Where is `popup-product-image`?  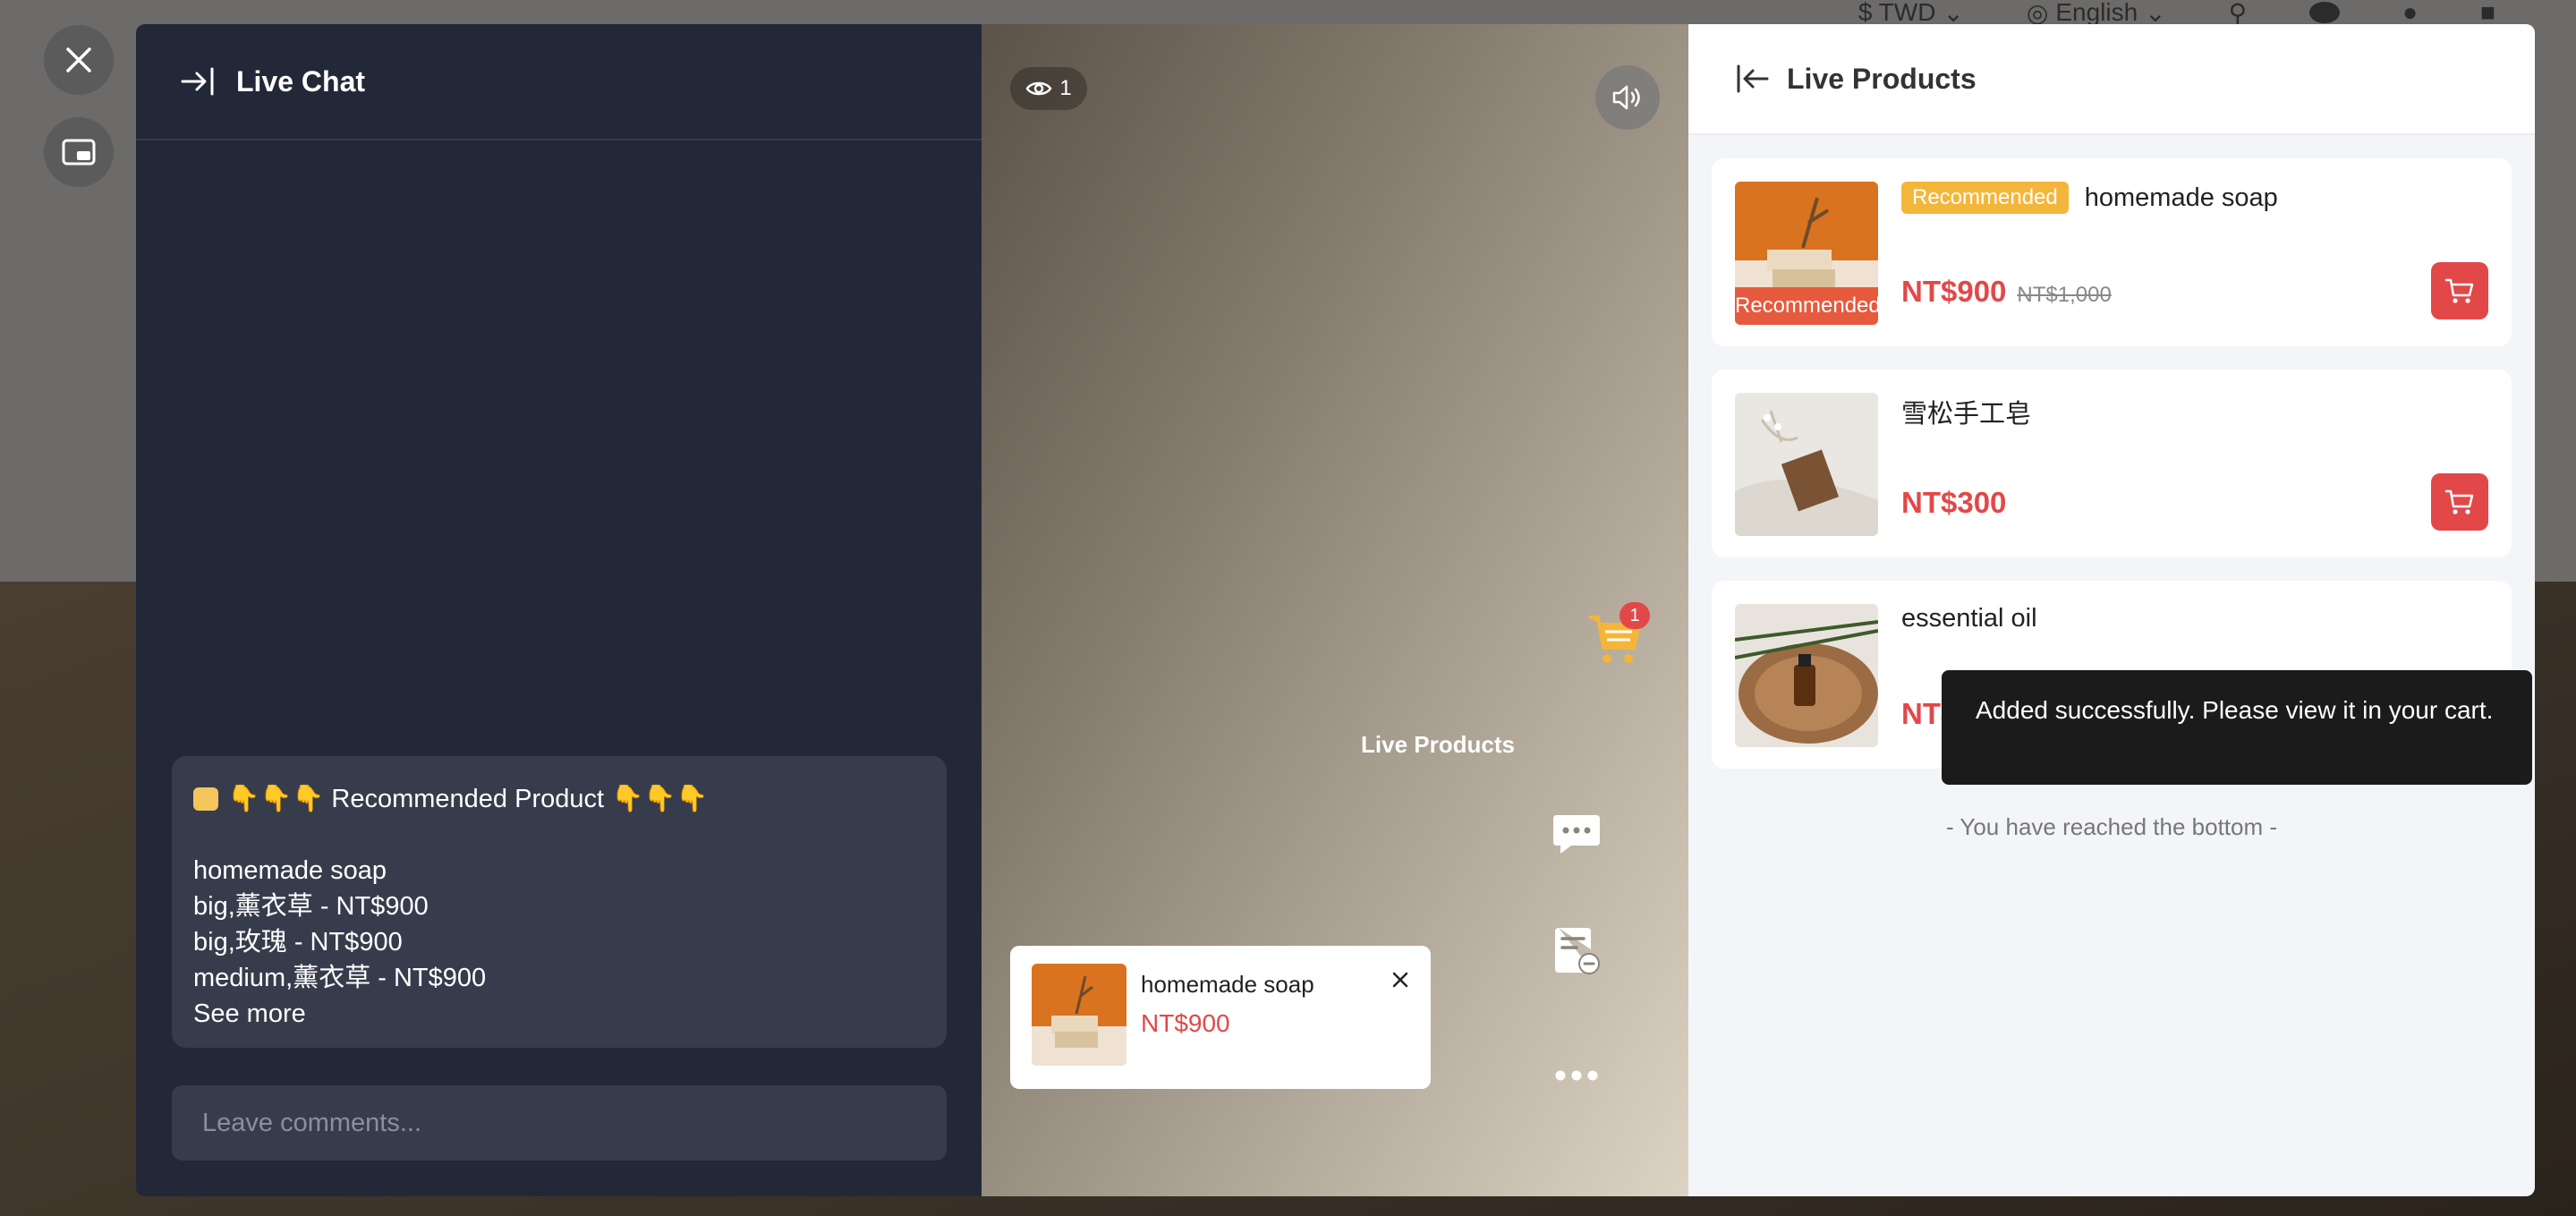
popup-product-image is located at coordinates (1079, 1015).